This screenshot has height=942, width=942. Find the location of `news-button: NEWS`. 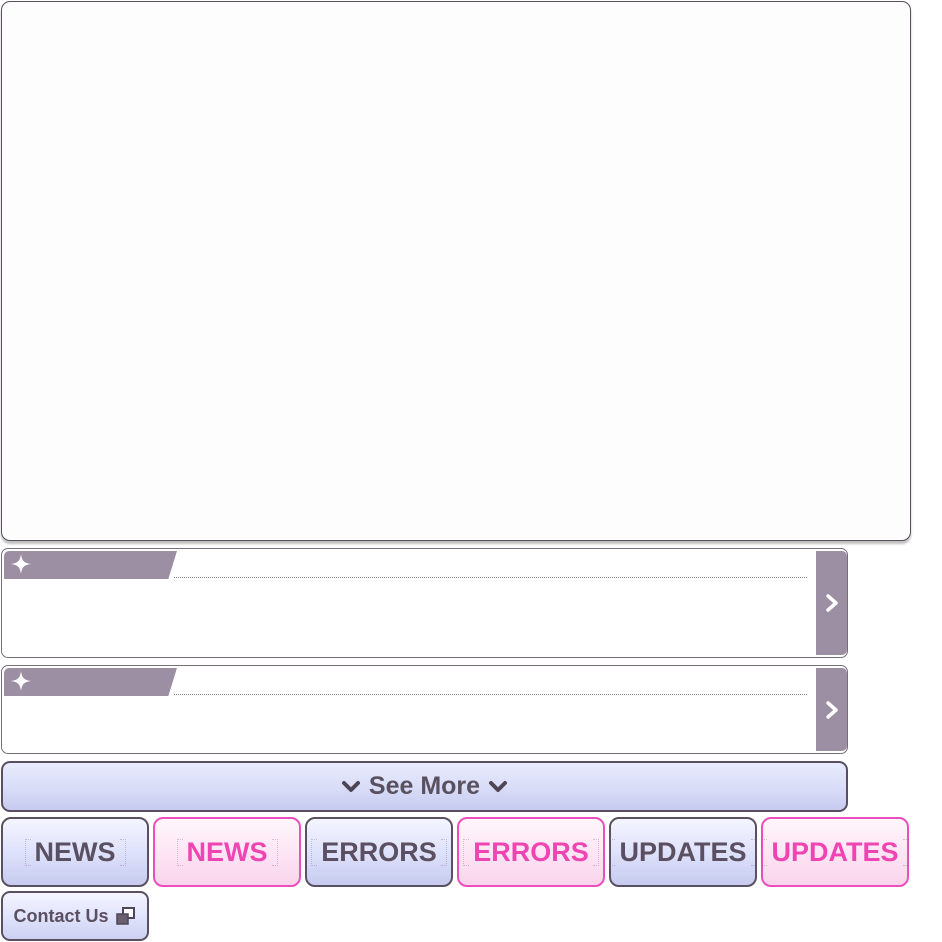

news-button: NEWS is located at coordinates (75, 852).